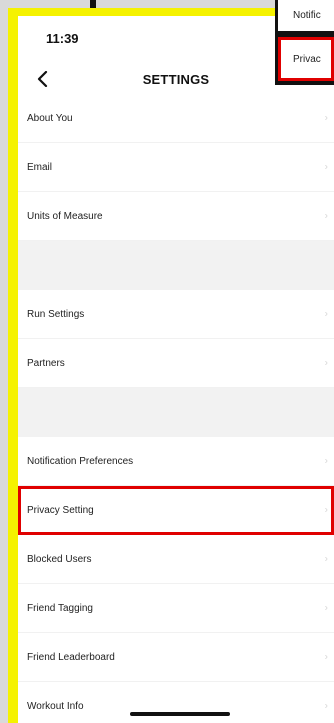 Image resolution: width=334 pixels, height=723 pixels. Describe the element at coordinates (55, 706) in the screenshot. I see `settings-item-label: Workout Info` at that location.